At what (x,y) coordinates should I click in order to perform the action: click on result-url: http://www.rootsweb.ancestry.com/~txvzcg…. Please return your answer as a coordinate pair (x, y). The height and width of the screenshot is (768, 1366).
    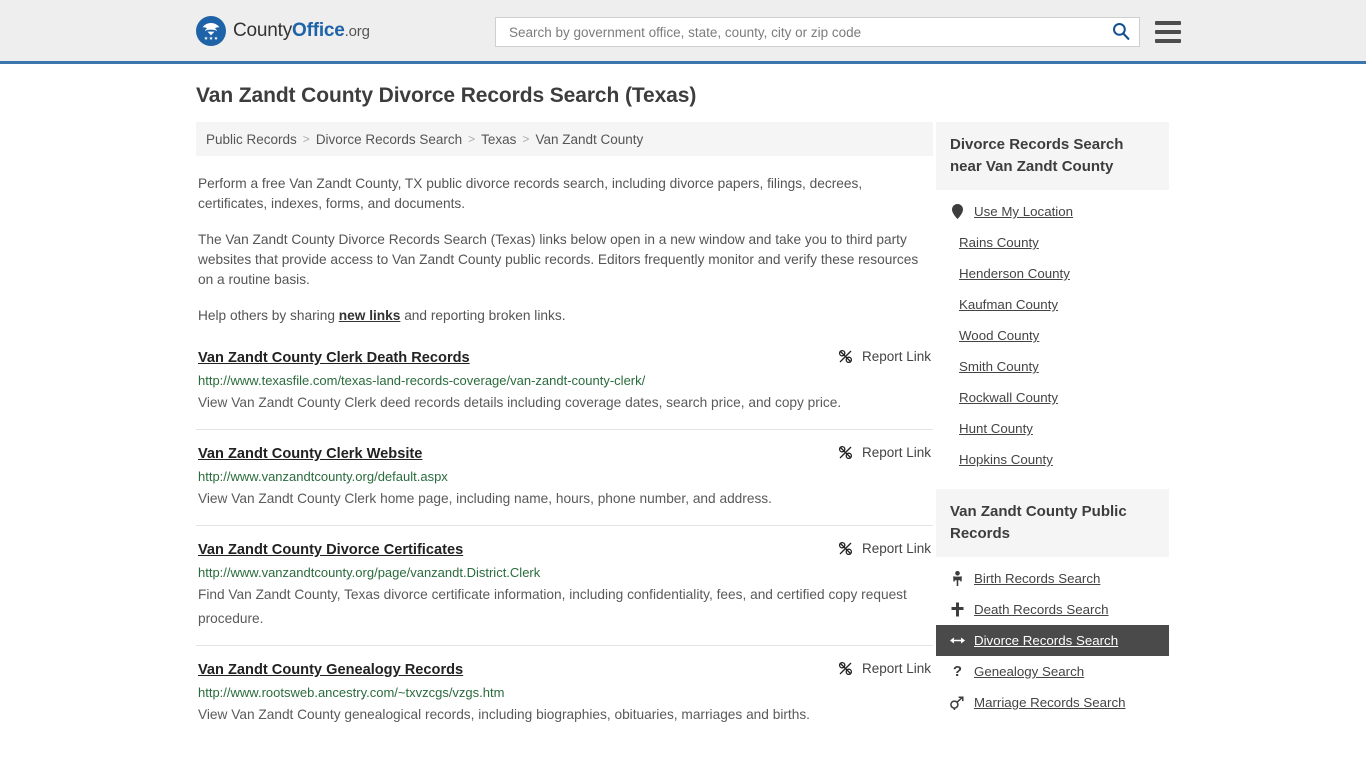
    Looking at the image, I should click on (564, 693).